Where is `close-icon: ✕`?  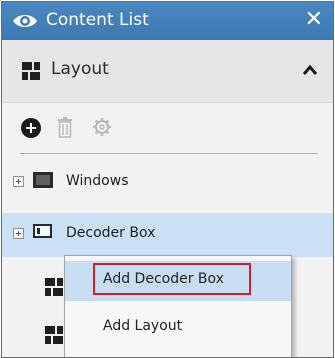 close-icon: ✕ is located at coordinates (314, 20).